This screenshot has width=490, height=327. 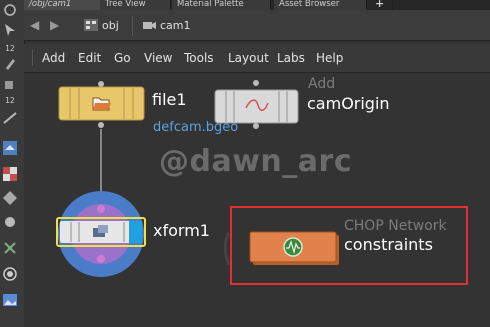 I want to click on handle-tool-icon, so click(x=10, y=222).